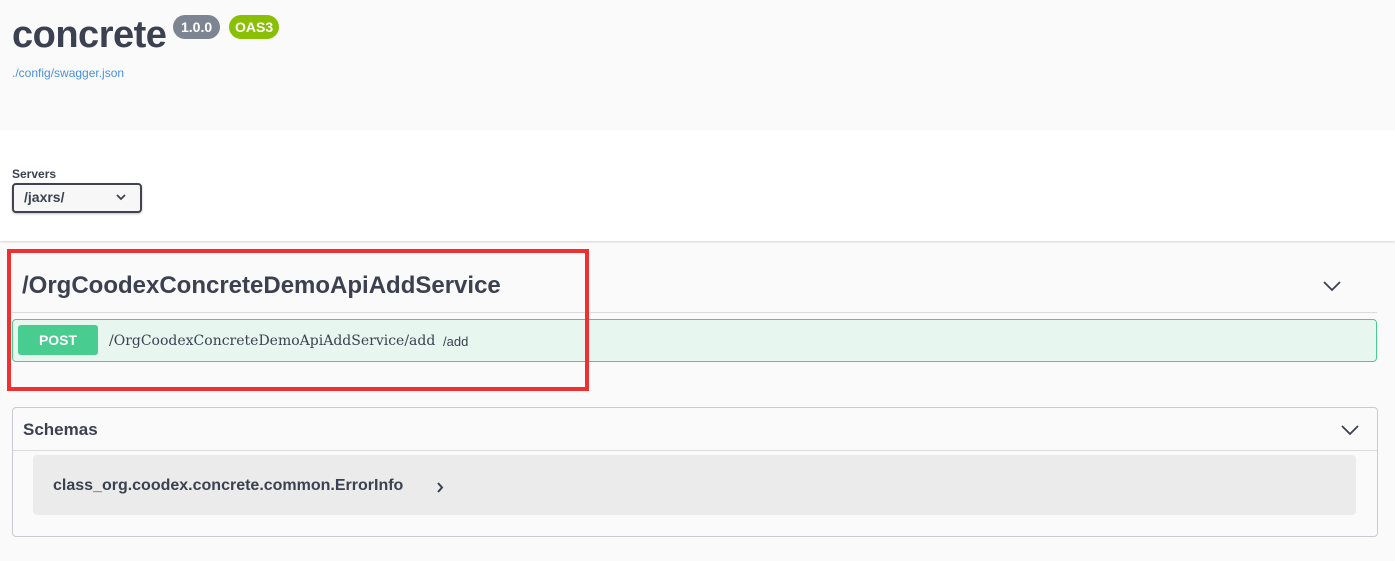 This screenshot has height=561, width=1395. Describe the element at coordinates (68, 73) in the screenshot. I see `spec-url-link: ./config/swagger.json` at that location.